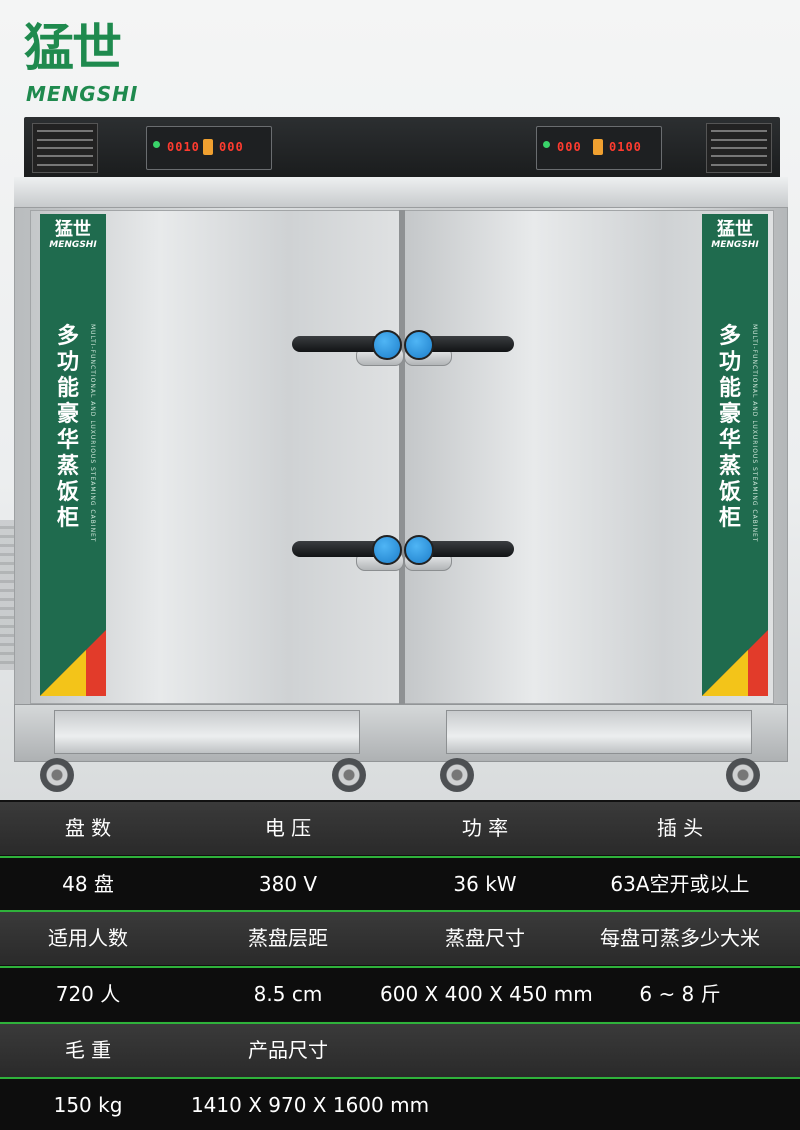 The height and width of the screenshot is (1130, 800). What do you see at coordinates (680, 828) in the screenshot?
I see `spec-label: 插 头` at bounding box center [680, 828].